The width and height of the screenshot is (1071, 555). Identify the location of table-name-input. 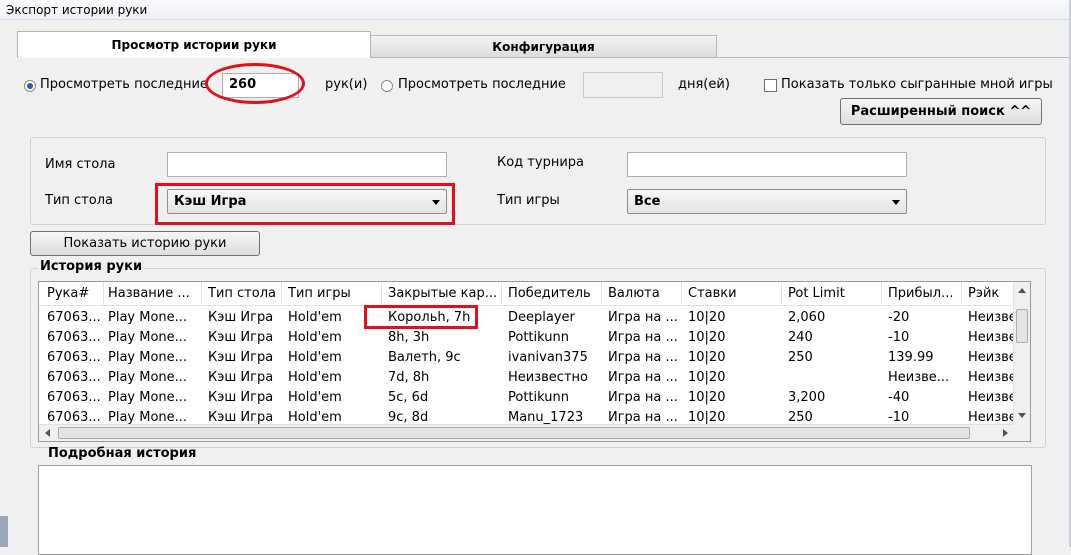
(307, 164).